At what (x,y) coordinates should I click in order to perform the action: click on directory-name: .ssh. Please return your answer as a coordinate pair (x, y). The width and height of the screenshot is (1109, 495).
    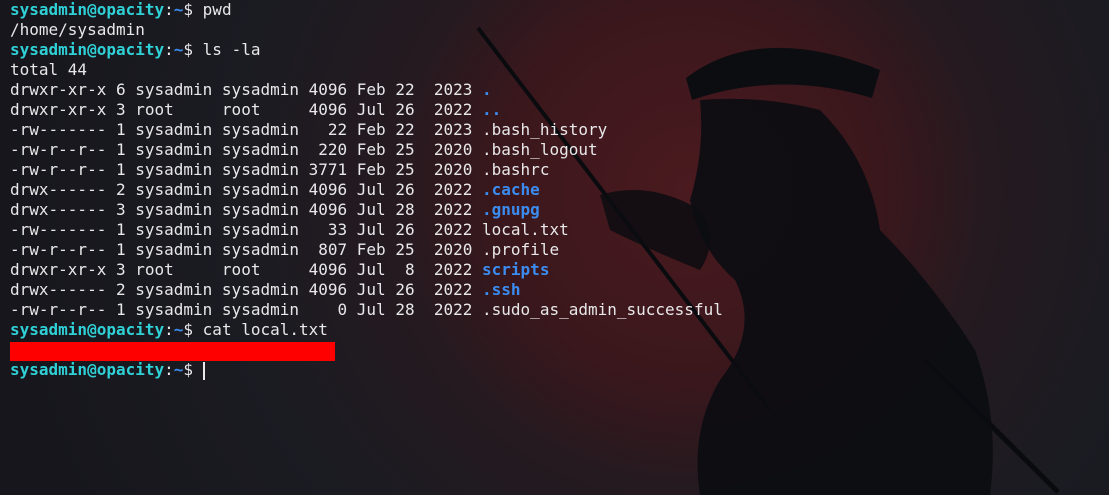
    Looking at the image, I should click on (501, 289).